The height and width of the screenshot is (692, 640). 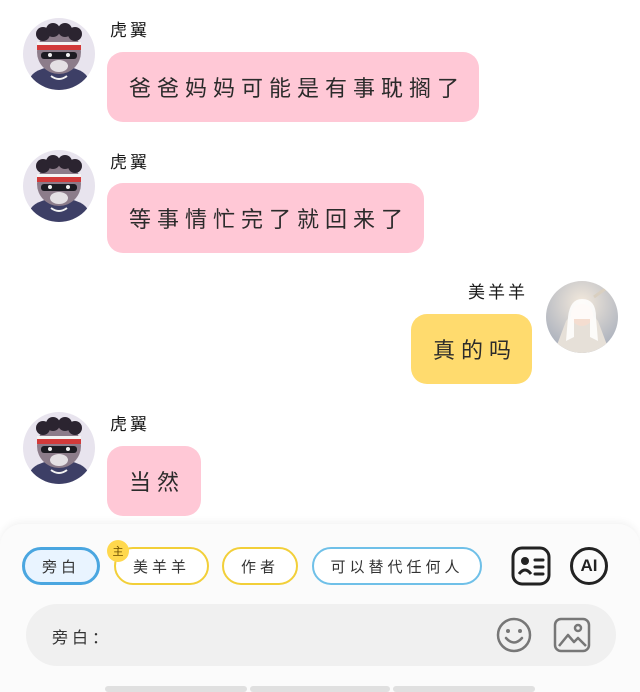 I want to click on emoji-glyph, so click(x=514, y=635).